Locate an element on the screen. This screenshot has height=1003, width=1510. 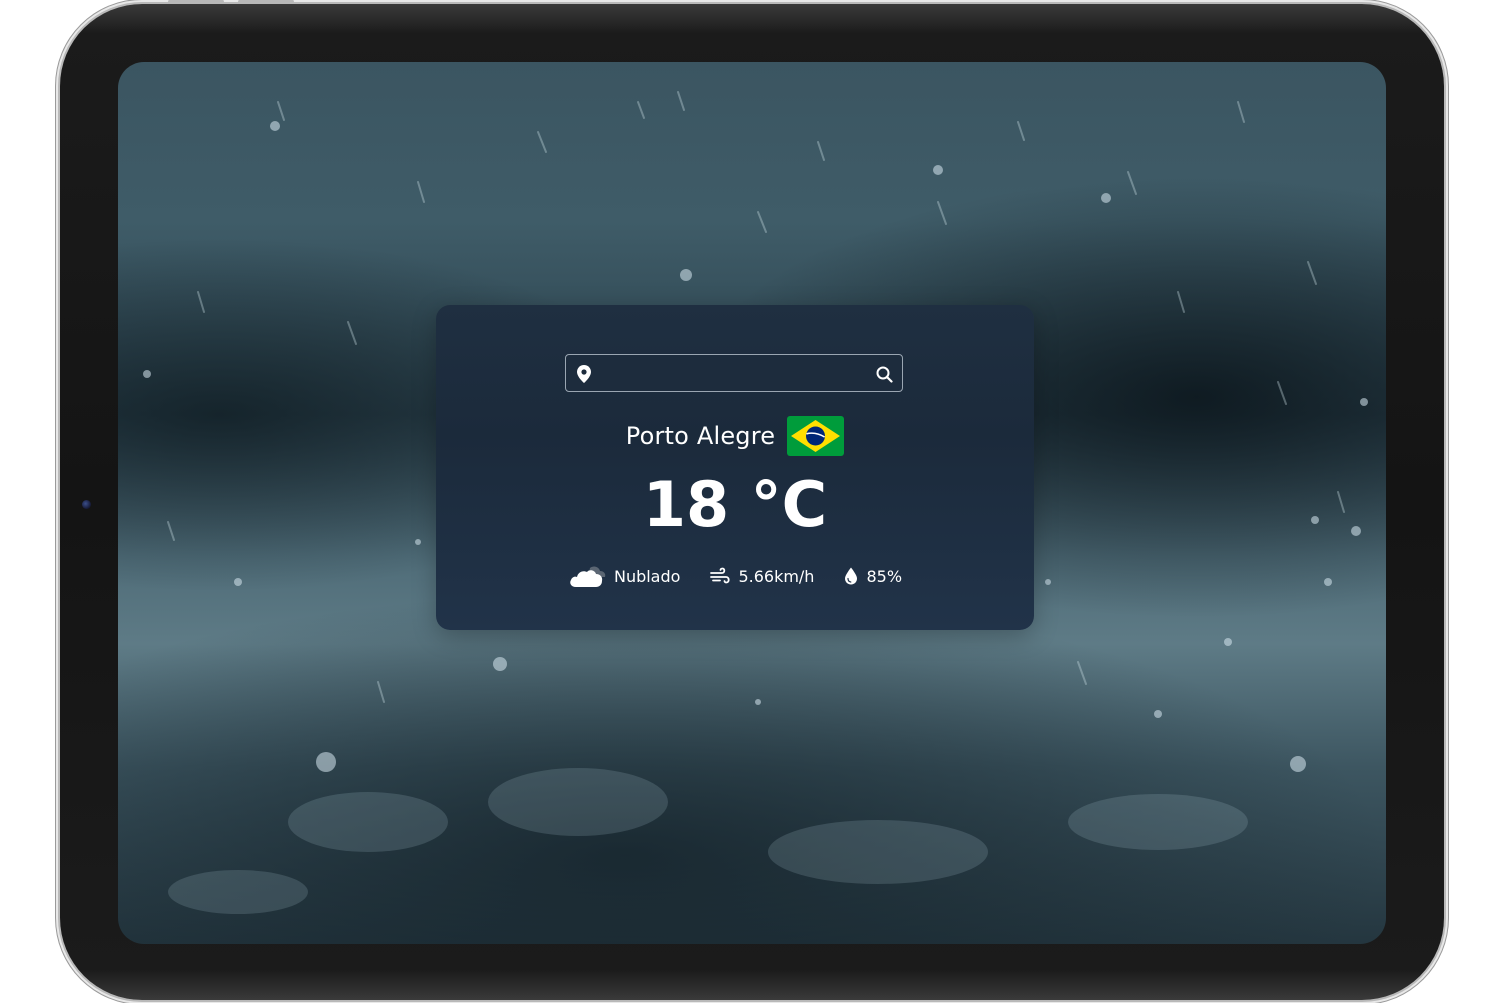
condition-text: Nublado is located at coordinates (647, 576).